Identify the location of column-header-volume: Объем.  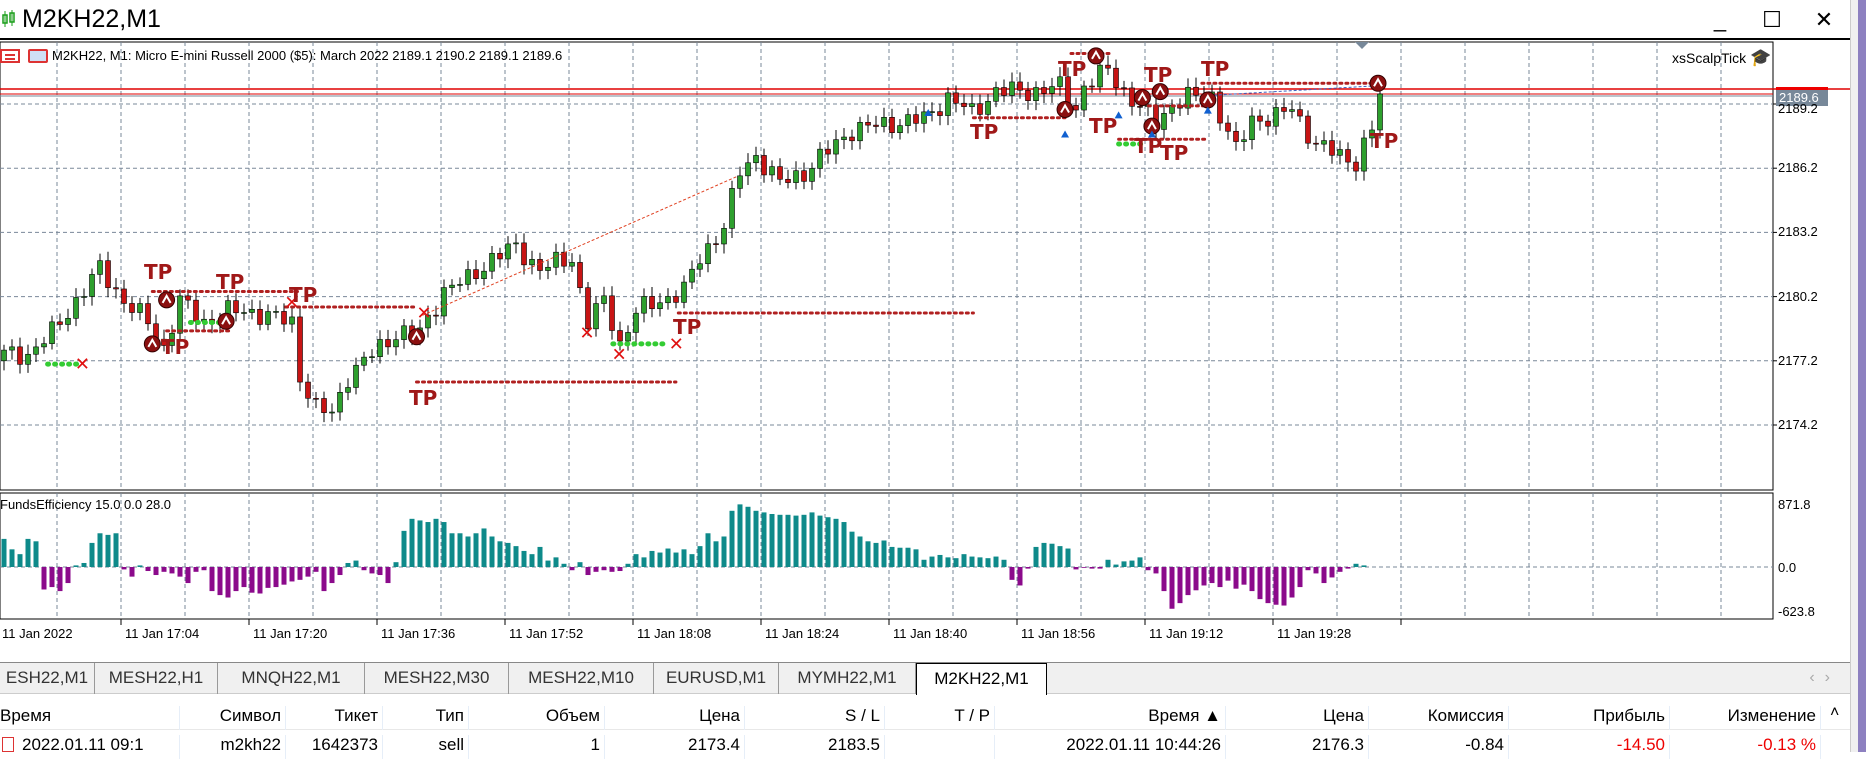
(537, 718).